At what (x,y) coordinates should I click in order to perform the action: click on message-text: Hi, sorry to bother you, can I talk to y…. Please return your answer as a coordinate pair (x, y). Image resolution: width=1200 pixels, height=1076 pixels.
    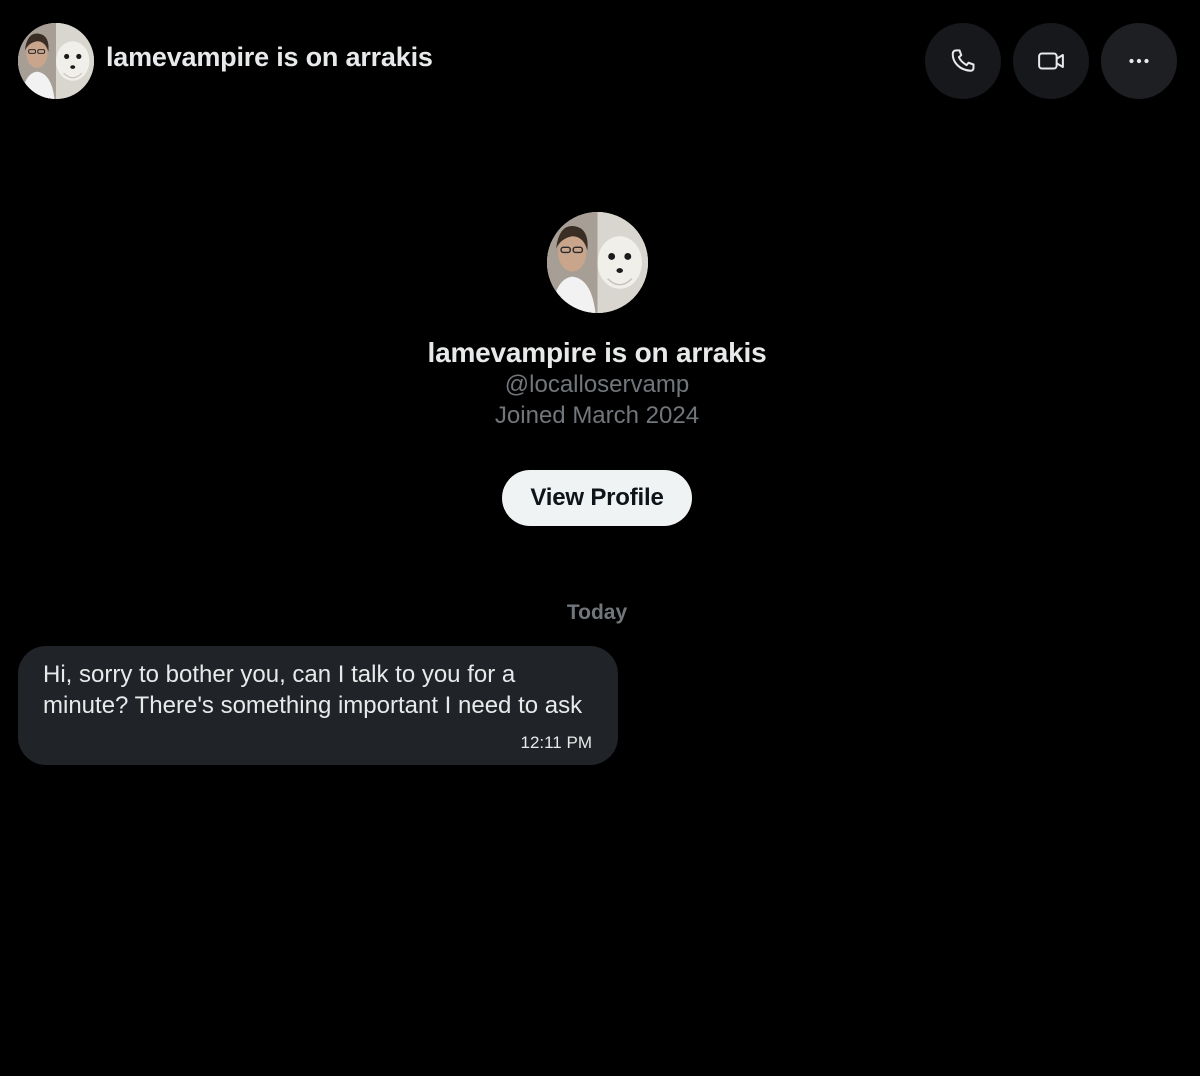
    Looking at the image, I should click on (313, 690).